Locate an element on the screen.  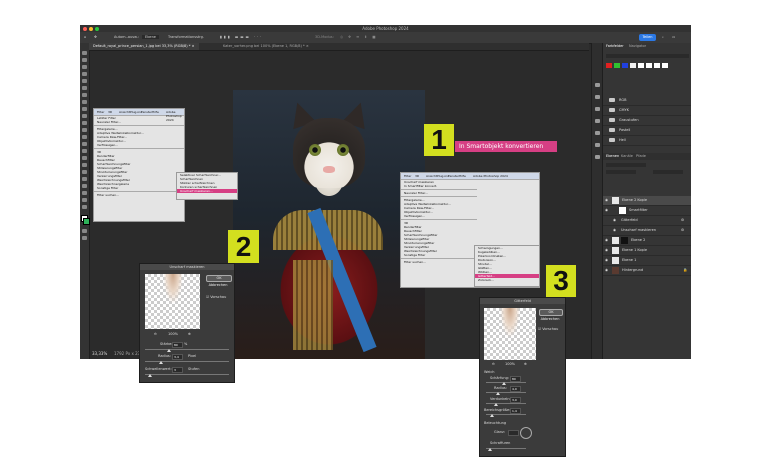
pen-tool-icon is located at coordinates (84, 165).